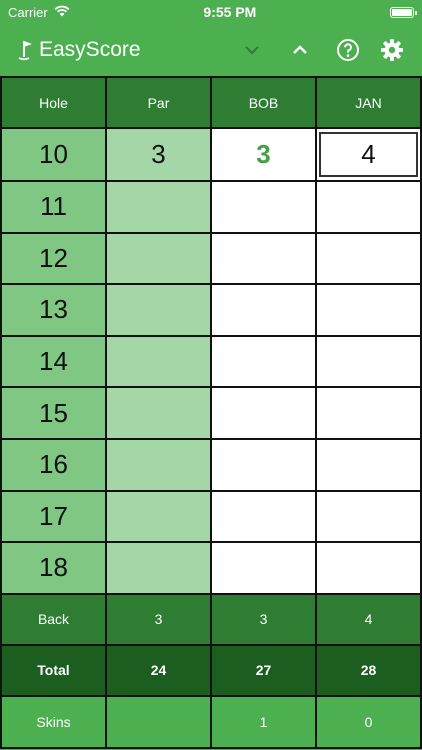 The image size is (422, 750). I want to click on hole-number: 11, so click(53, 207).